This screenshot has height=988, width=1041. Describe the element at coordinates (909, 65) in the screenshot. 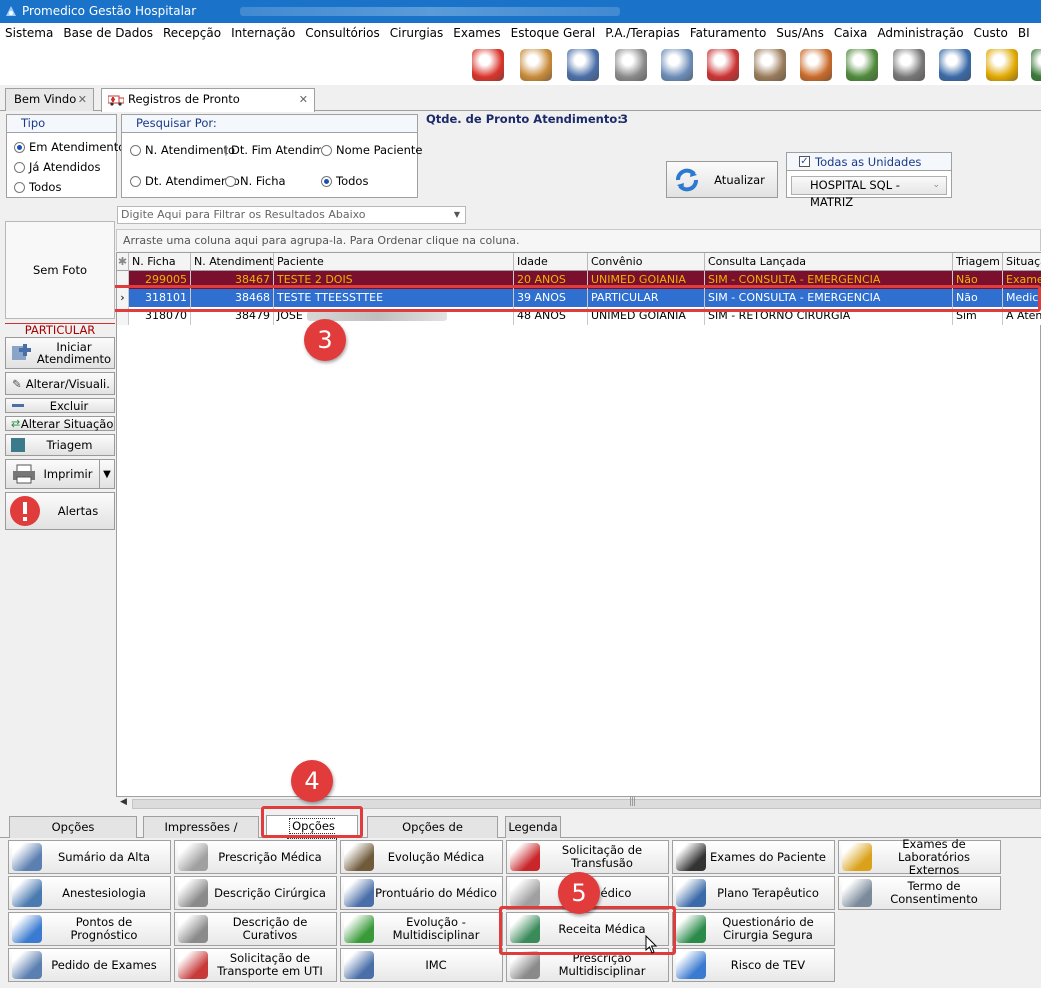

I see `safe-icon` at that location.